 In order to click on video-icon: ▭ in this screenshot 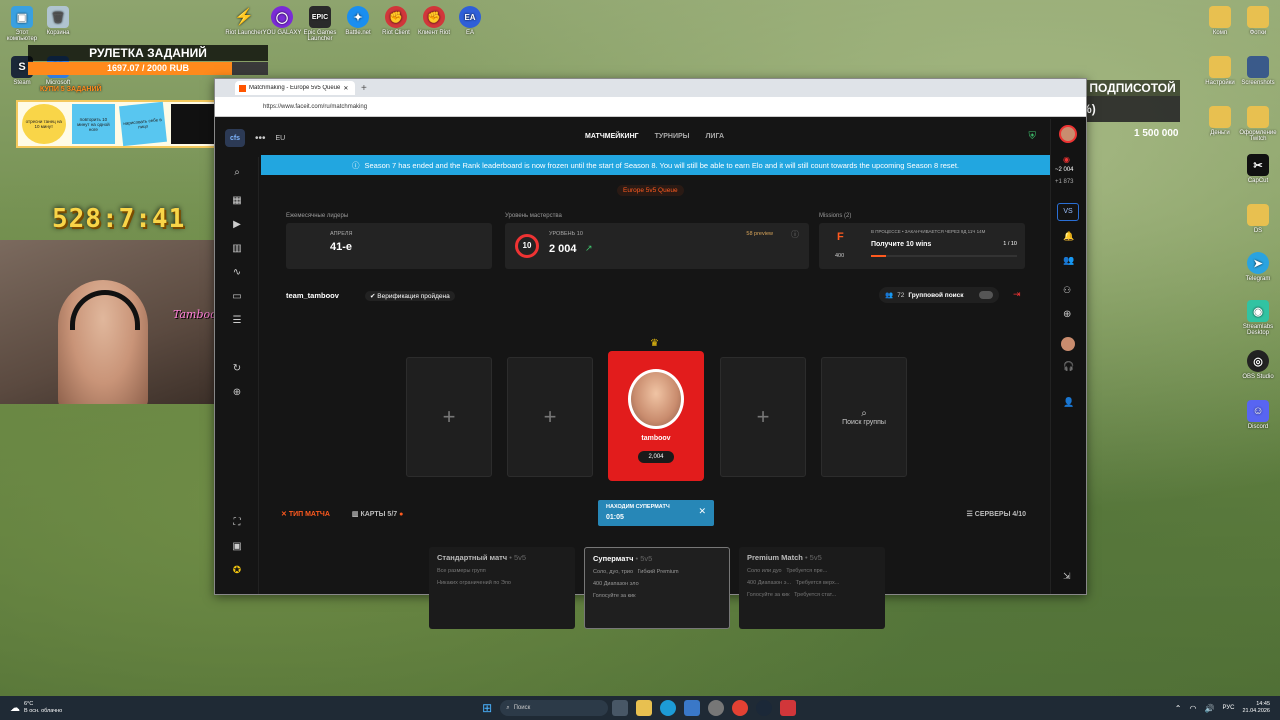, I will do `click(237, 297)`.